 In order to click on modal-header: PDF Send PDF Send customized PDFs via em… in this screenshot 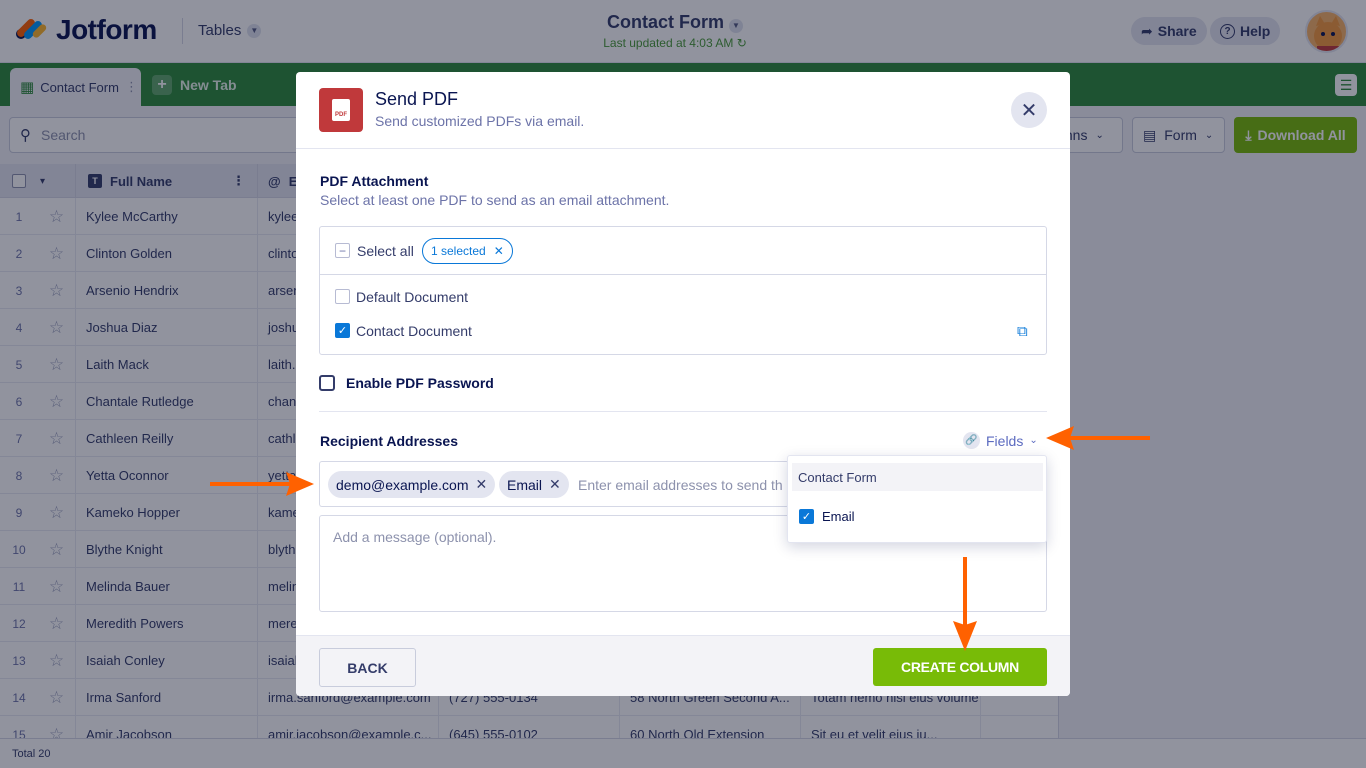, I will do `click(683, 110)`.